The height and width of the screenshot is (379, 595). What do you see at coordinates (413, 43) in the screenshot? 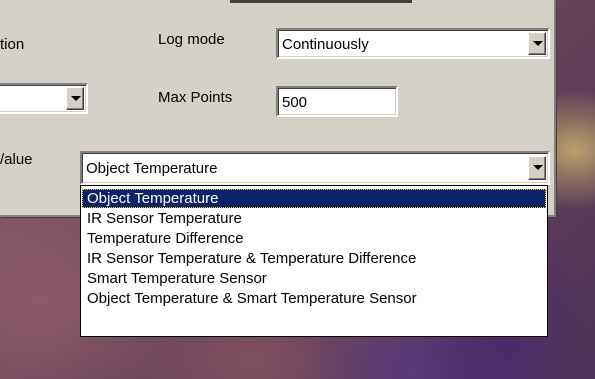
I see `log-mode-select: Continuously` at bounding box center [413, 43].